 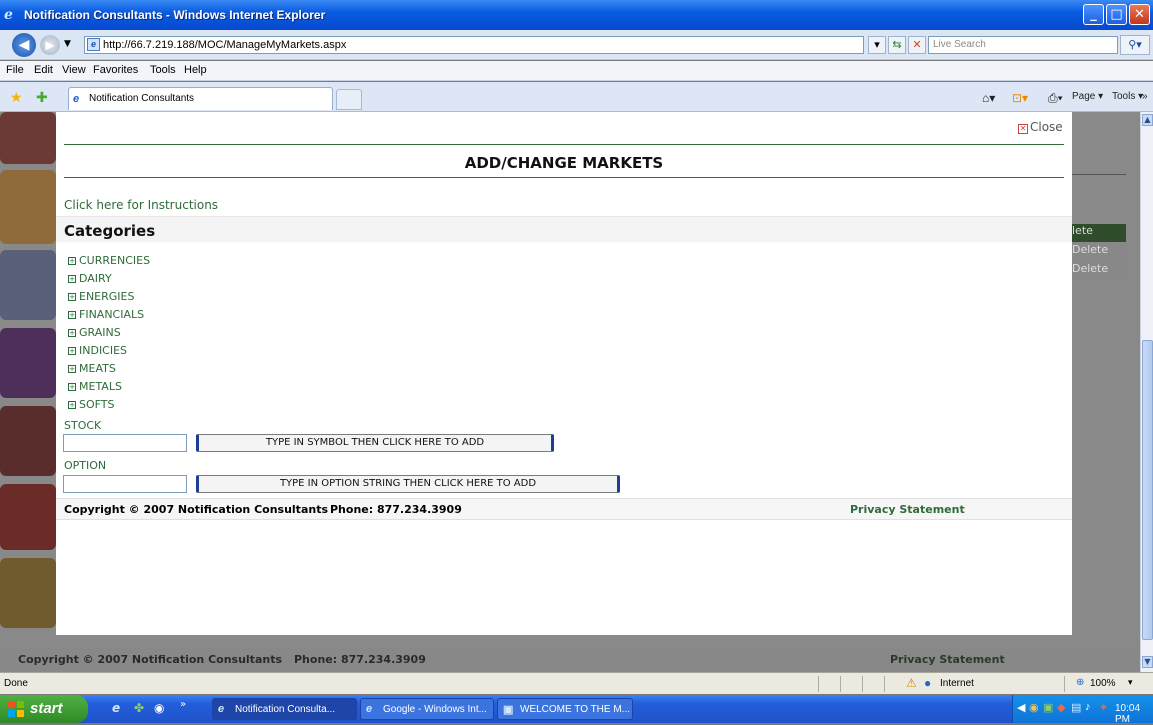 I want to click on tray-icon-1: ◉, so click(x=1034, y=707).